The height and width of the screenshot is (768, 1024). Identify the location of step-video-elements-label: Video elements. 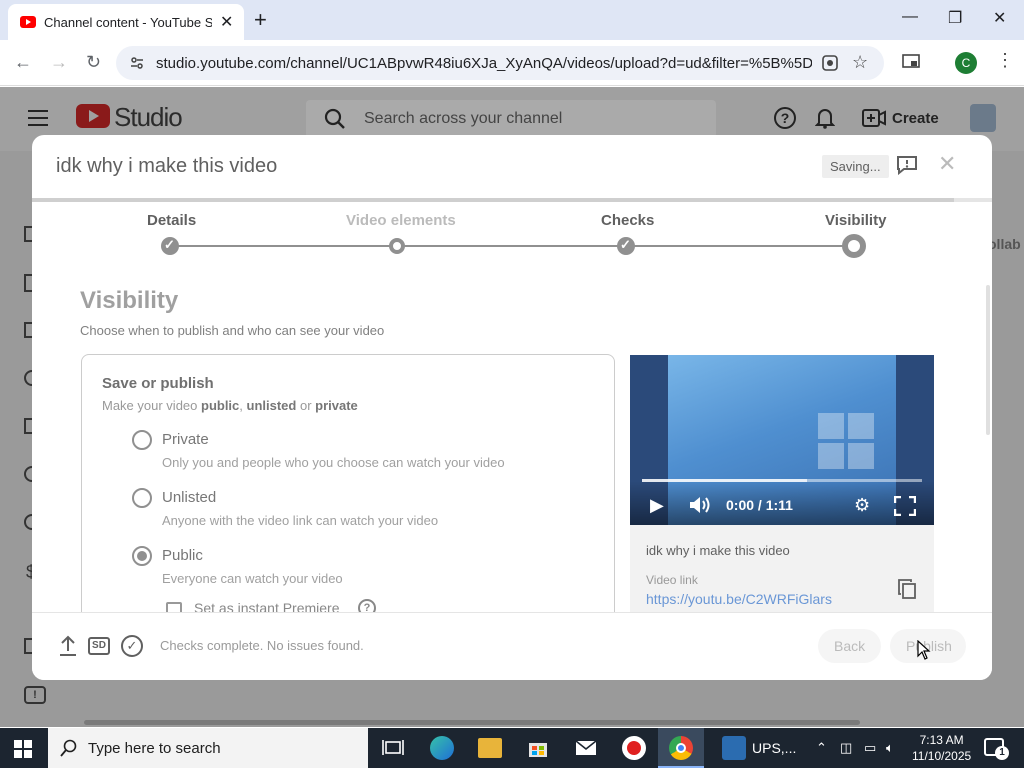
(401, 220).